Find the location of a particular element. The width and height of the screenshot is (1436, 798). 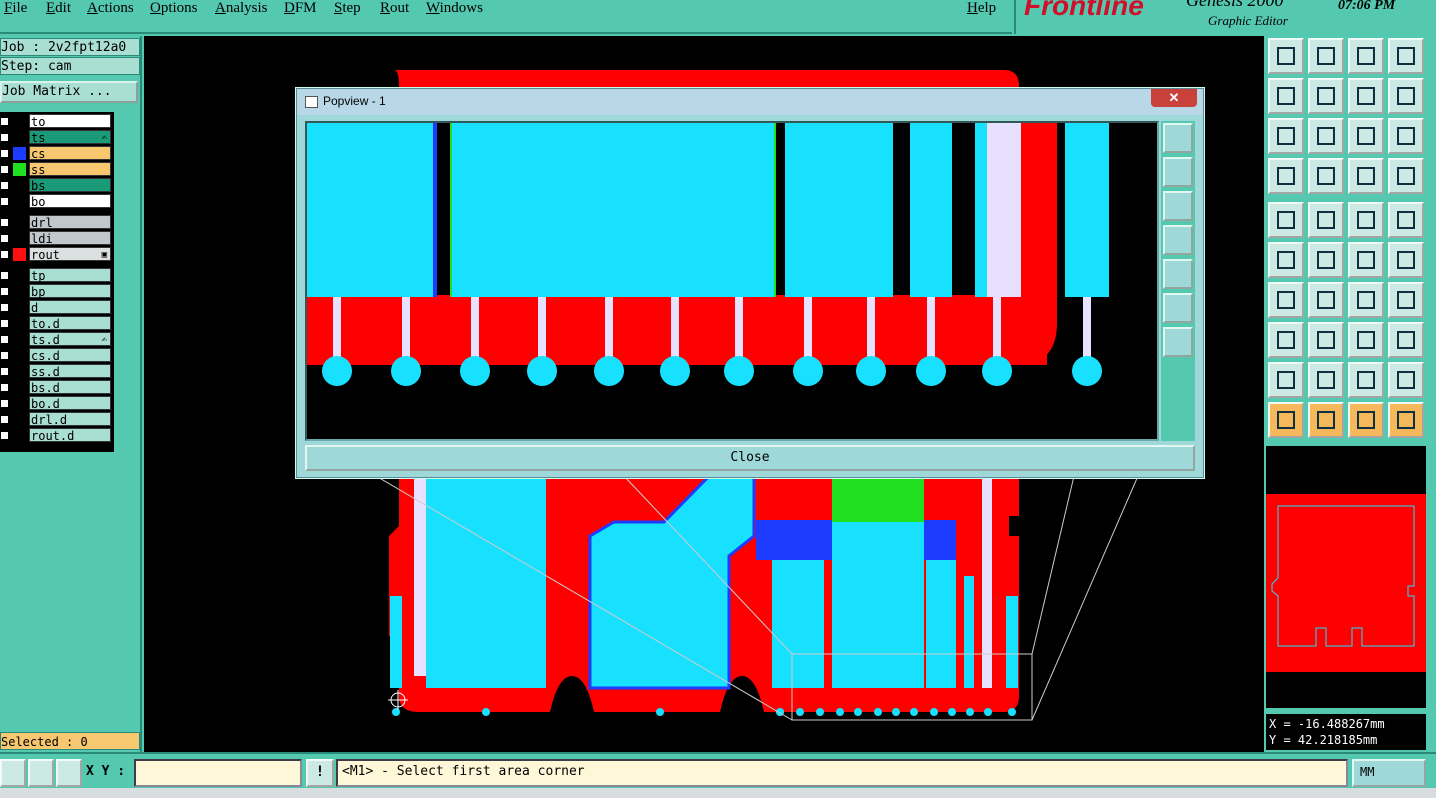

overview-panel is located at coordinates (1346, 577).